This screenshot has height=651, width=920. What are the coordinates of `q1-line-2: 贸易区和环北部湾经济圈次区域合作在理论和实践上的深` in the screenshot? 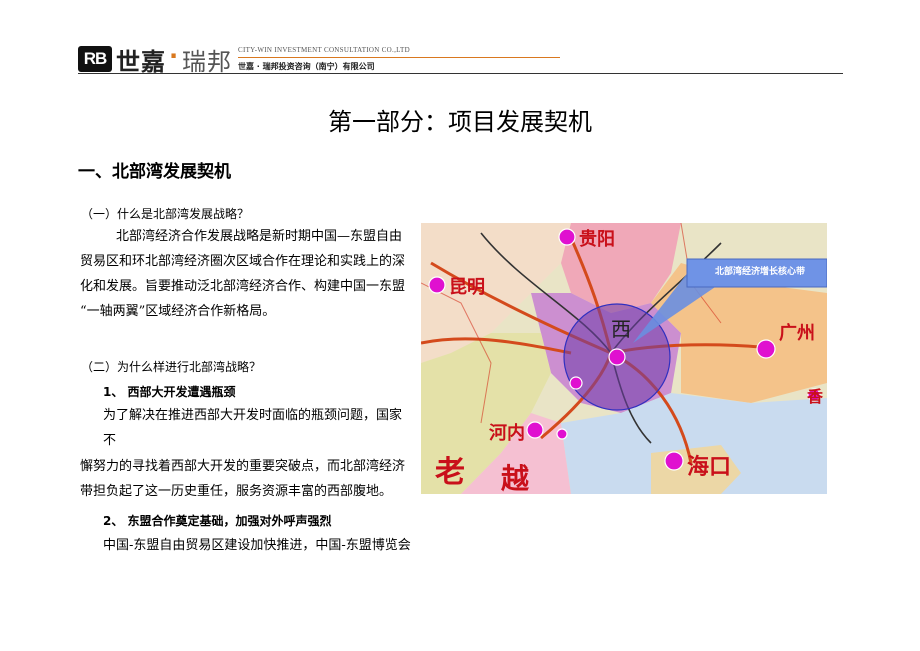 It's located at (243, 261).